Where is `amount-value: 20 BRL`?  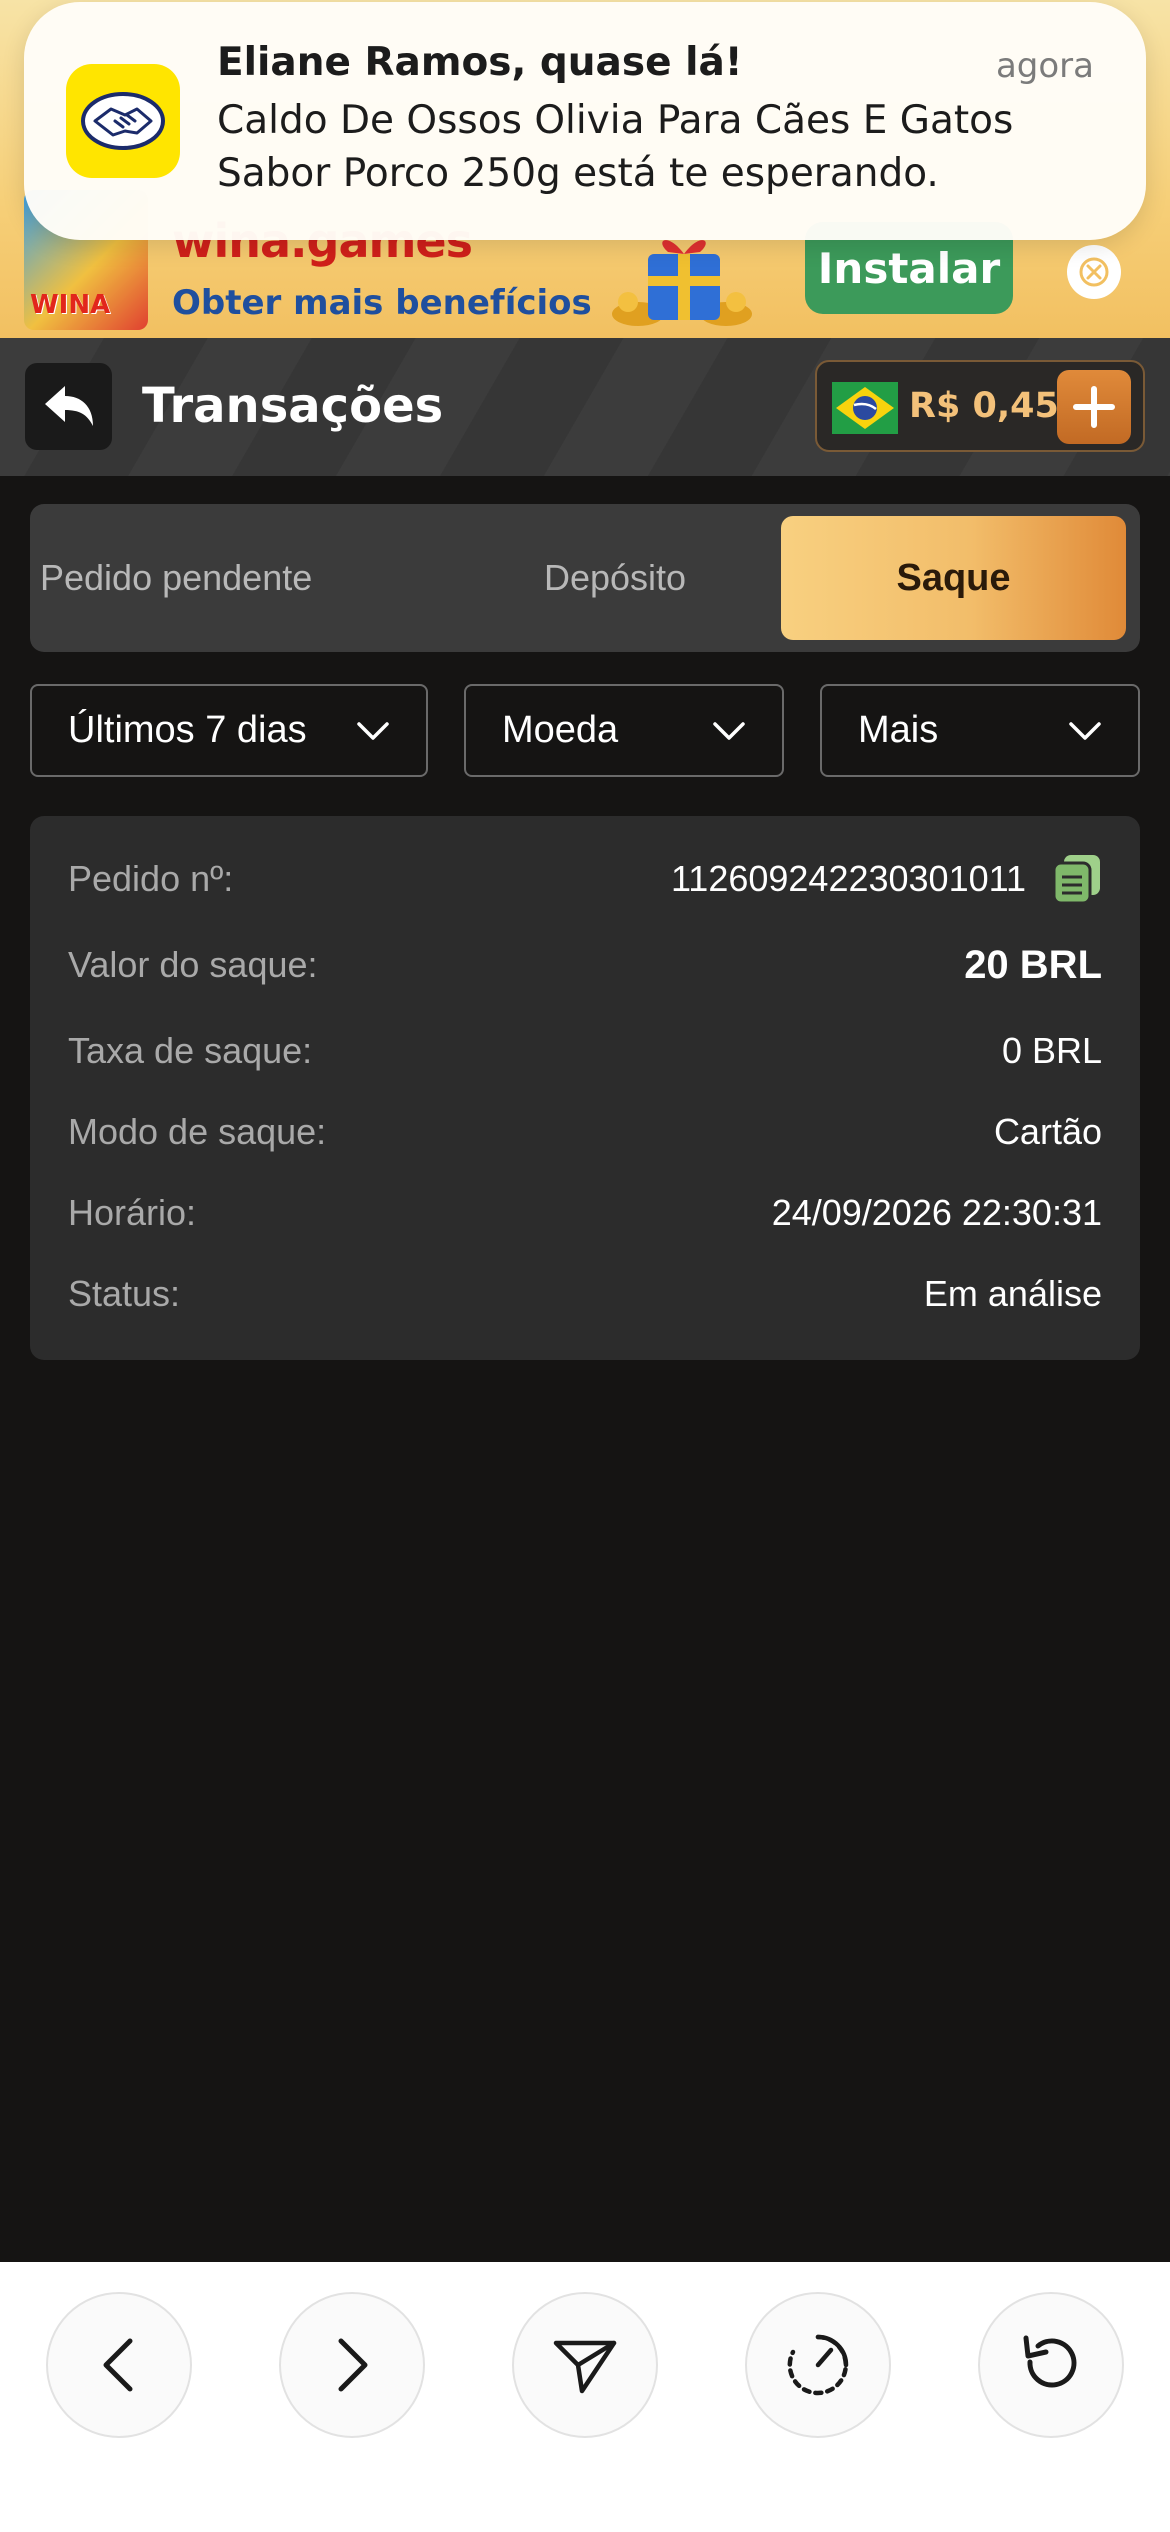 amount-value: 20 BRL is located at coordinates (1033, 964).